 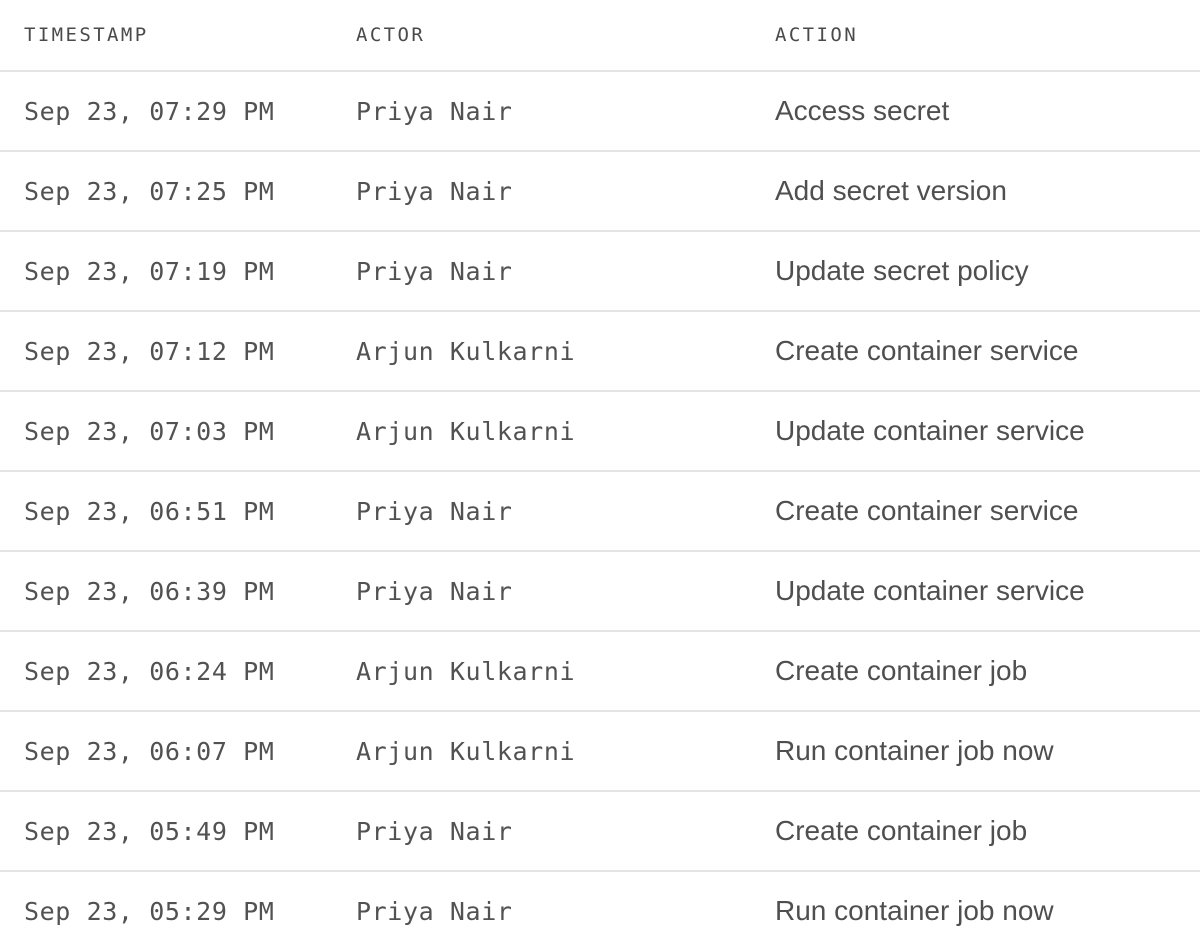 I want to click on timestamp-cell: Sep 23, 05:49 PM, so click(x=149, y=831).